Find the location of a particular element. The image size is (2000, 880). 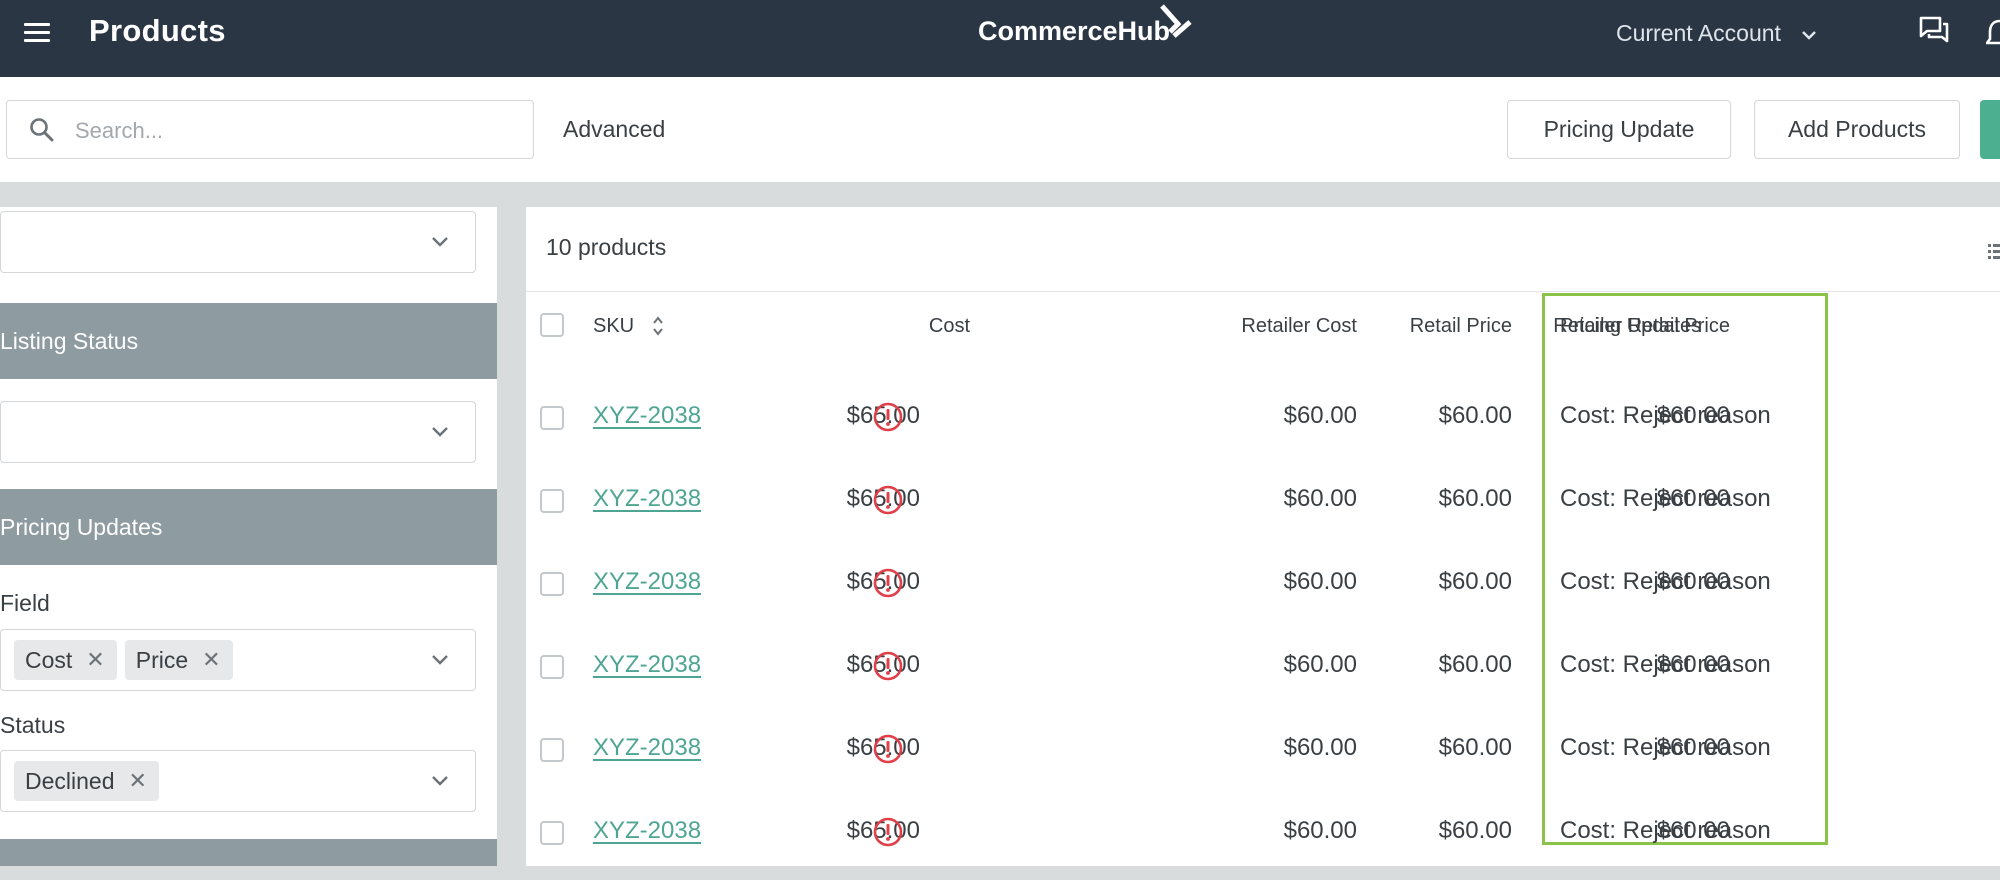

primary-action-button is located at coordinates (1990, 129).